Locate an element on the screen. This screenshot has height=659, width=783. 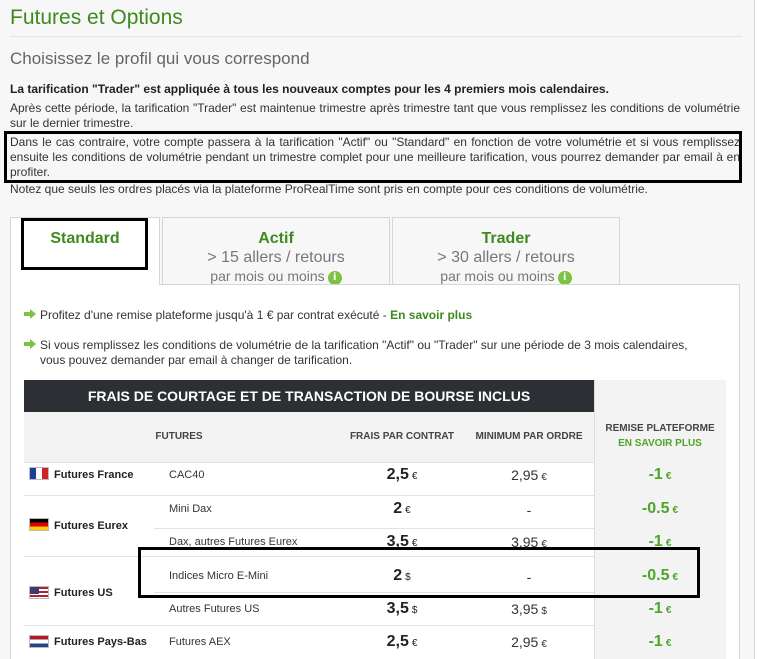
min-value: - is located at coordinates (529, 510).